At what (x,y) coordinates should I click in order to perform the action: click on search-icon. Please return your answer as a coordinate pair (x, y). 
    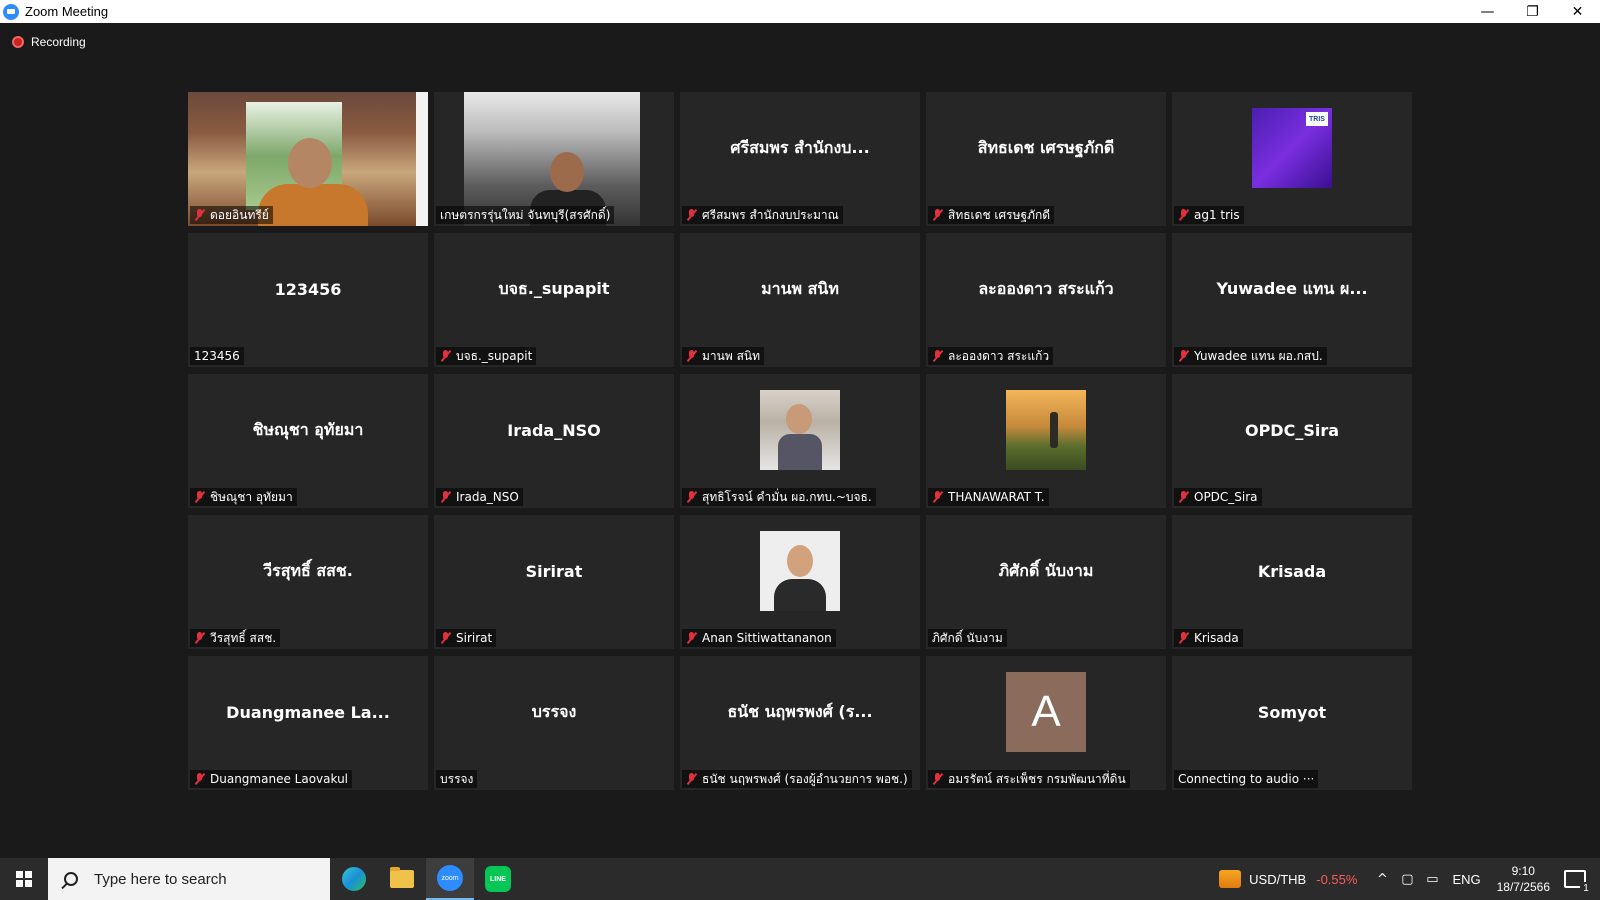
    Looking at the image, I should click on (71, 879).